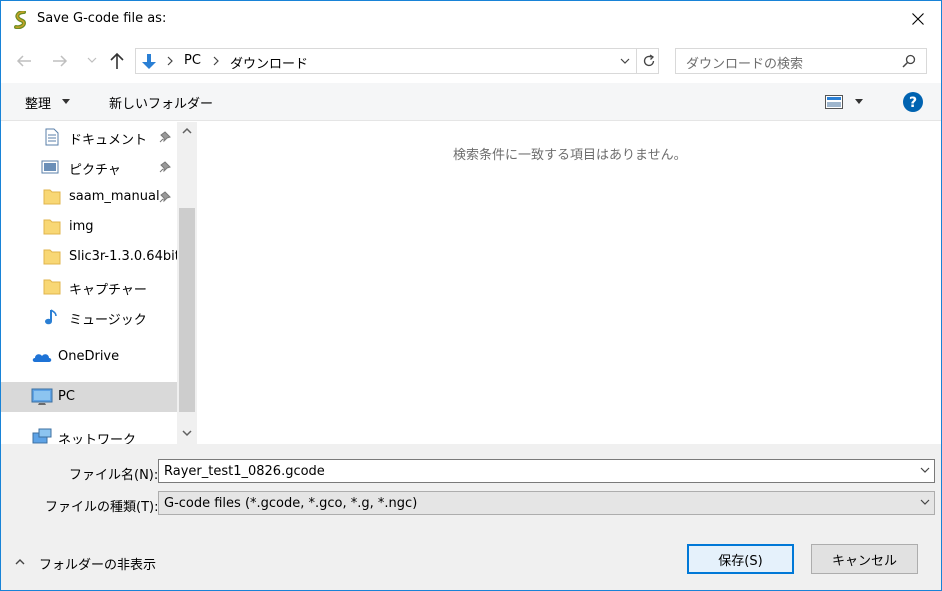 This screenshot has width=942, height=591. What do you see at coordinates (269, 62) in the screenshot?
I see `breadcrumb-downloads: ダウンロード` at bounding box center [269, 62].